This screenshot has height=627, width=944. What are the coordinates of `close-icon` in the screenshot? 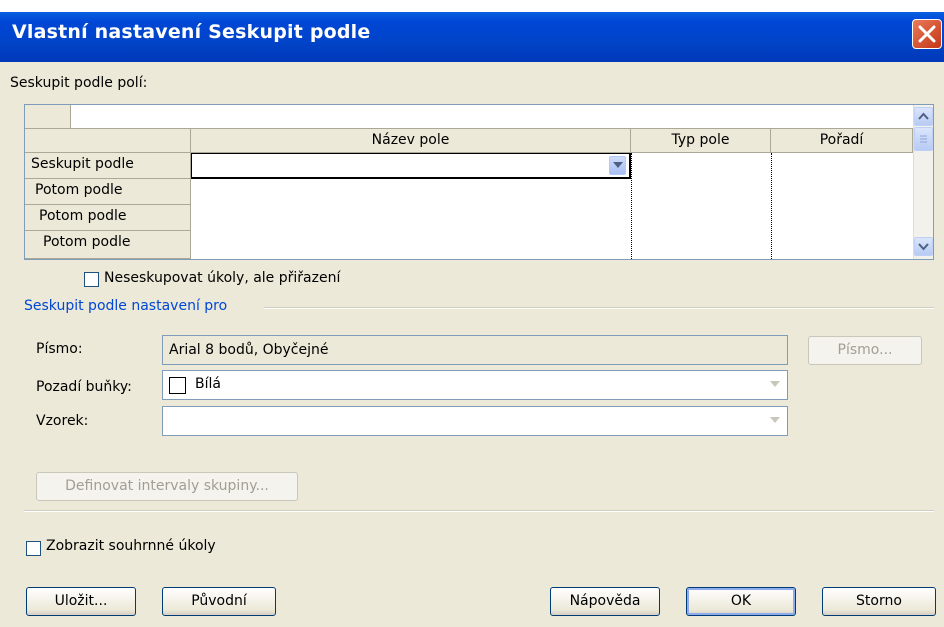 It's located at (927, 34).